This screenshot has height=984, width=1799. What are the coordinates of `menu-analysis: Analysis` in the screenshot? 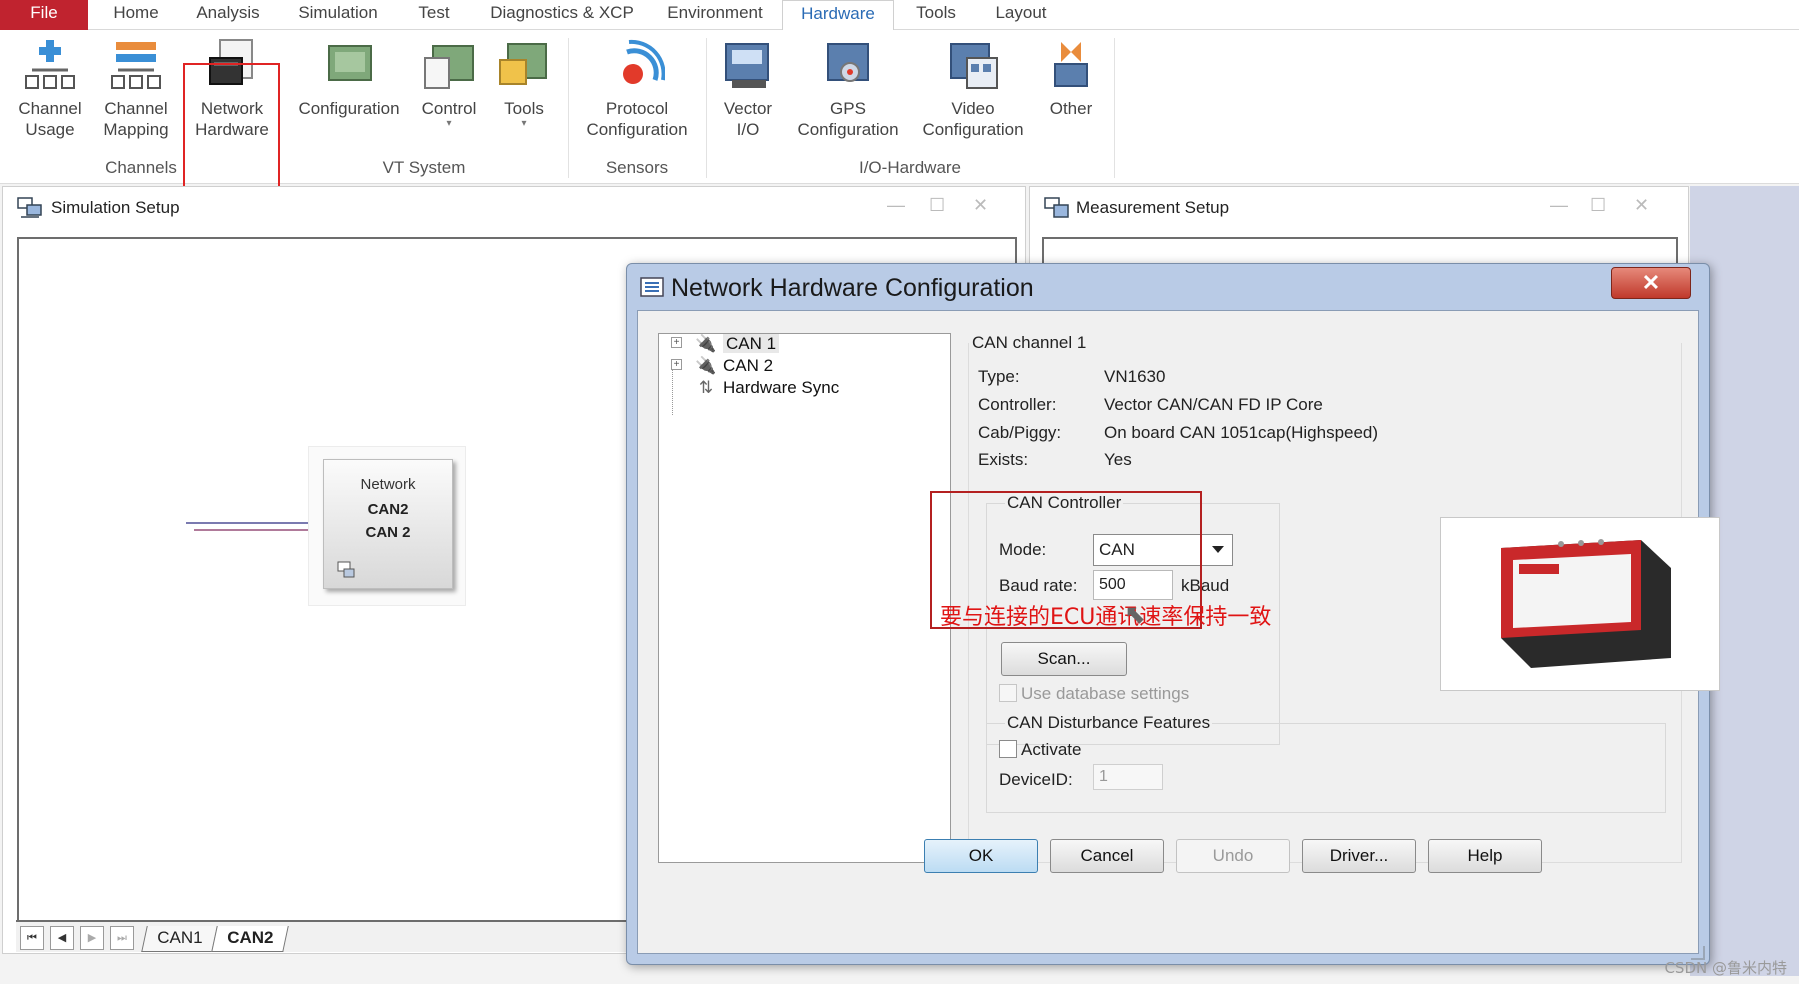 It's located at (228, 15).